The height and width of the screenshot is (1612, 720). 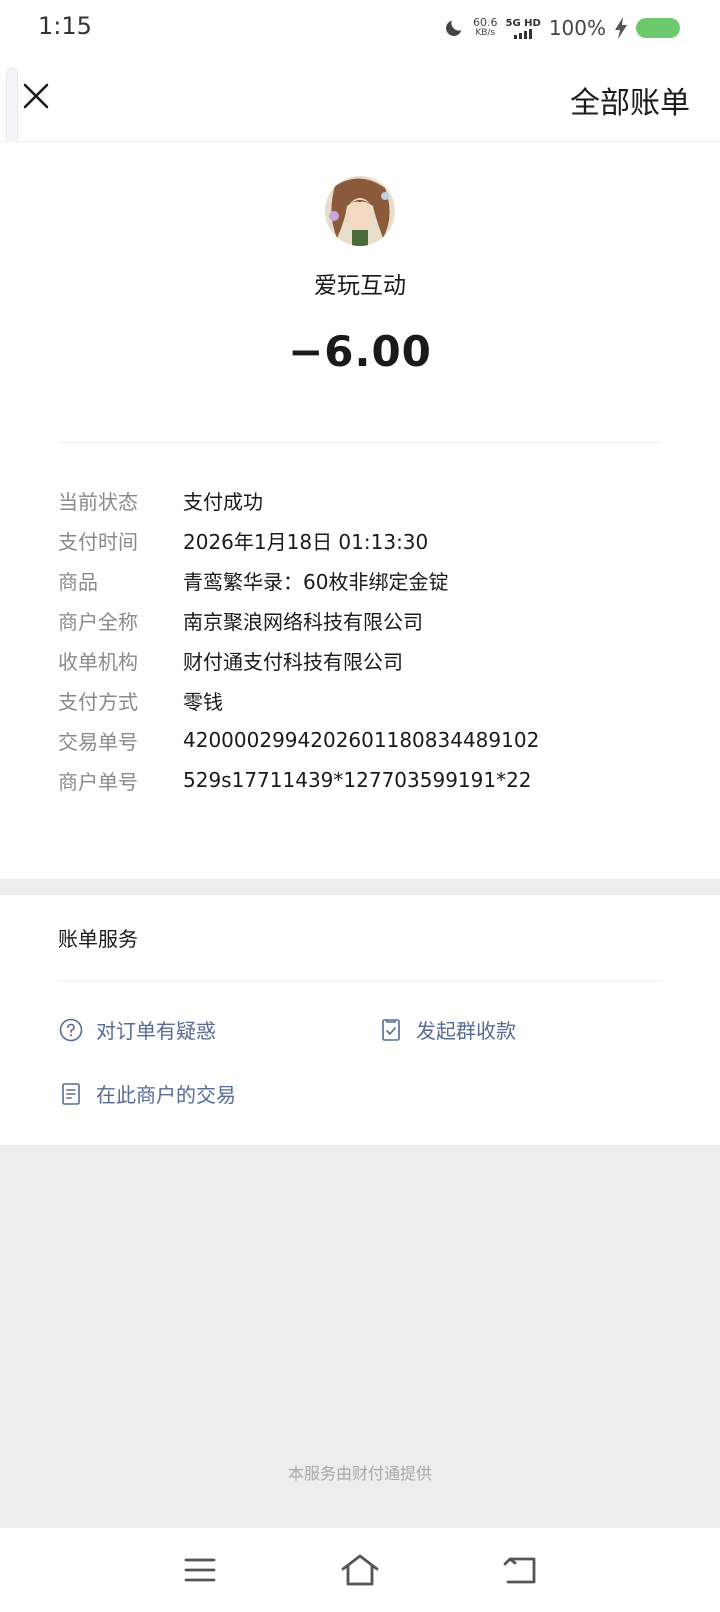 I want to click on close-button, so click(x=36, y=96).